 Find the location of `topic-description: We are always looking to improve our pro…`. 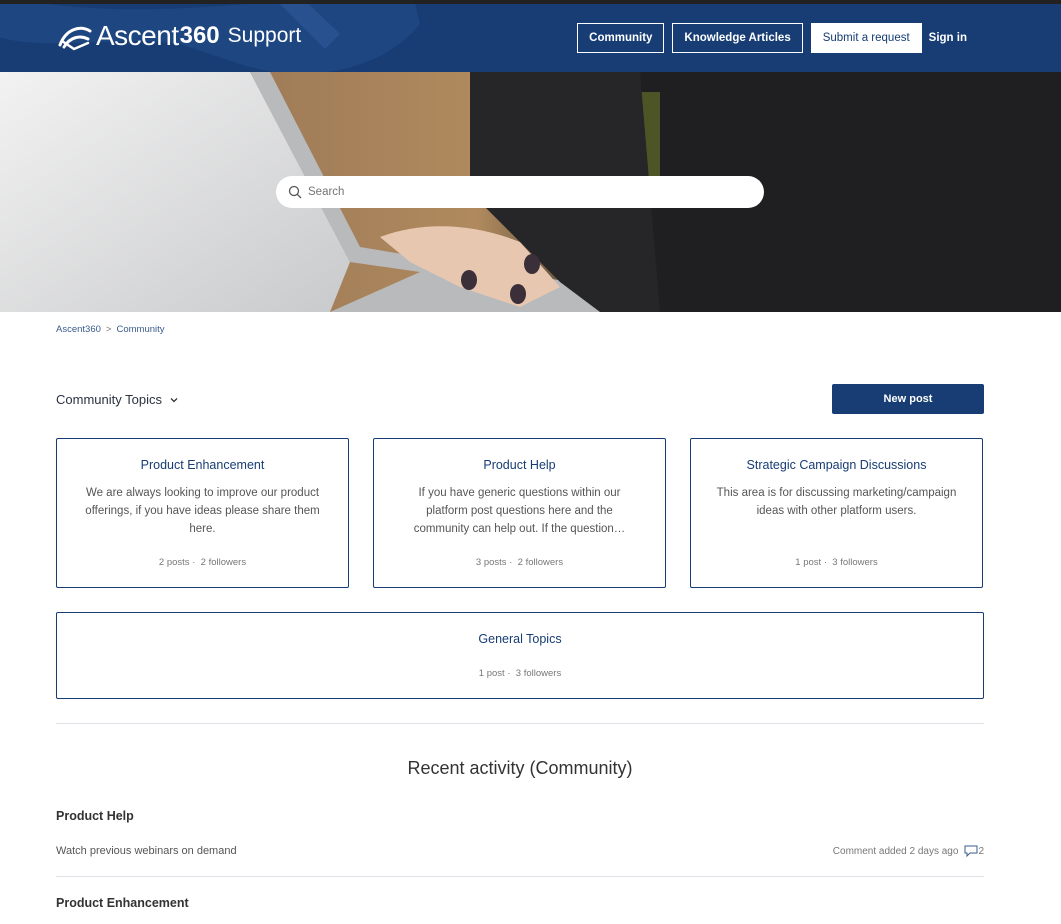

topic-description: We are always looking to improve our pro… is located at coordinates (202, 511).